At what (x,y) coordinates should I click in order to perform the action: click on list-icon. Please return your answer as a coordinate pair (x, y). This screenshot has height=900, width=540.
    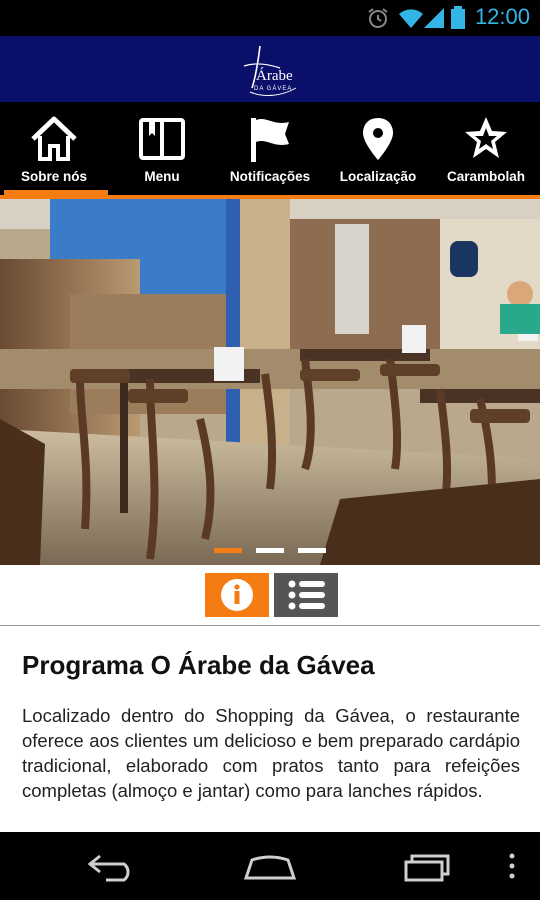
    Looking at the image, I should click on (306, 595).